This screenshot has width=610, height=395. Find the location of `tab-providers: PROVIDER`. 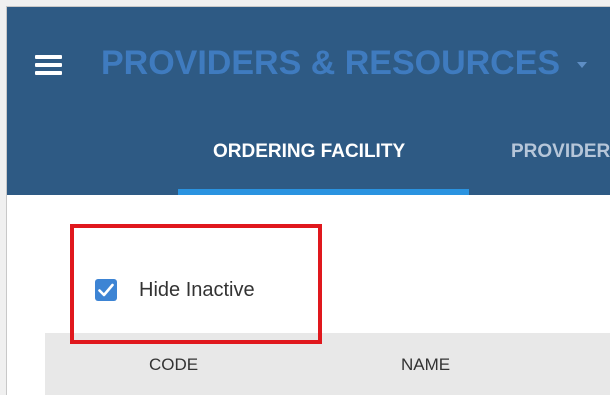

tab-providers: PROVIDER is located at coordinates (560, 153).